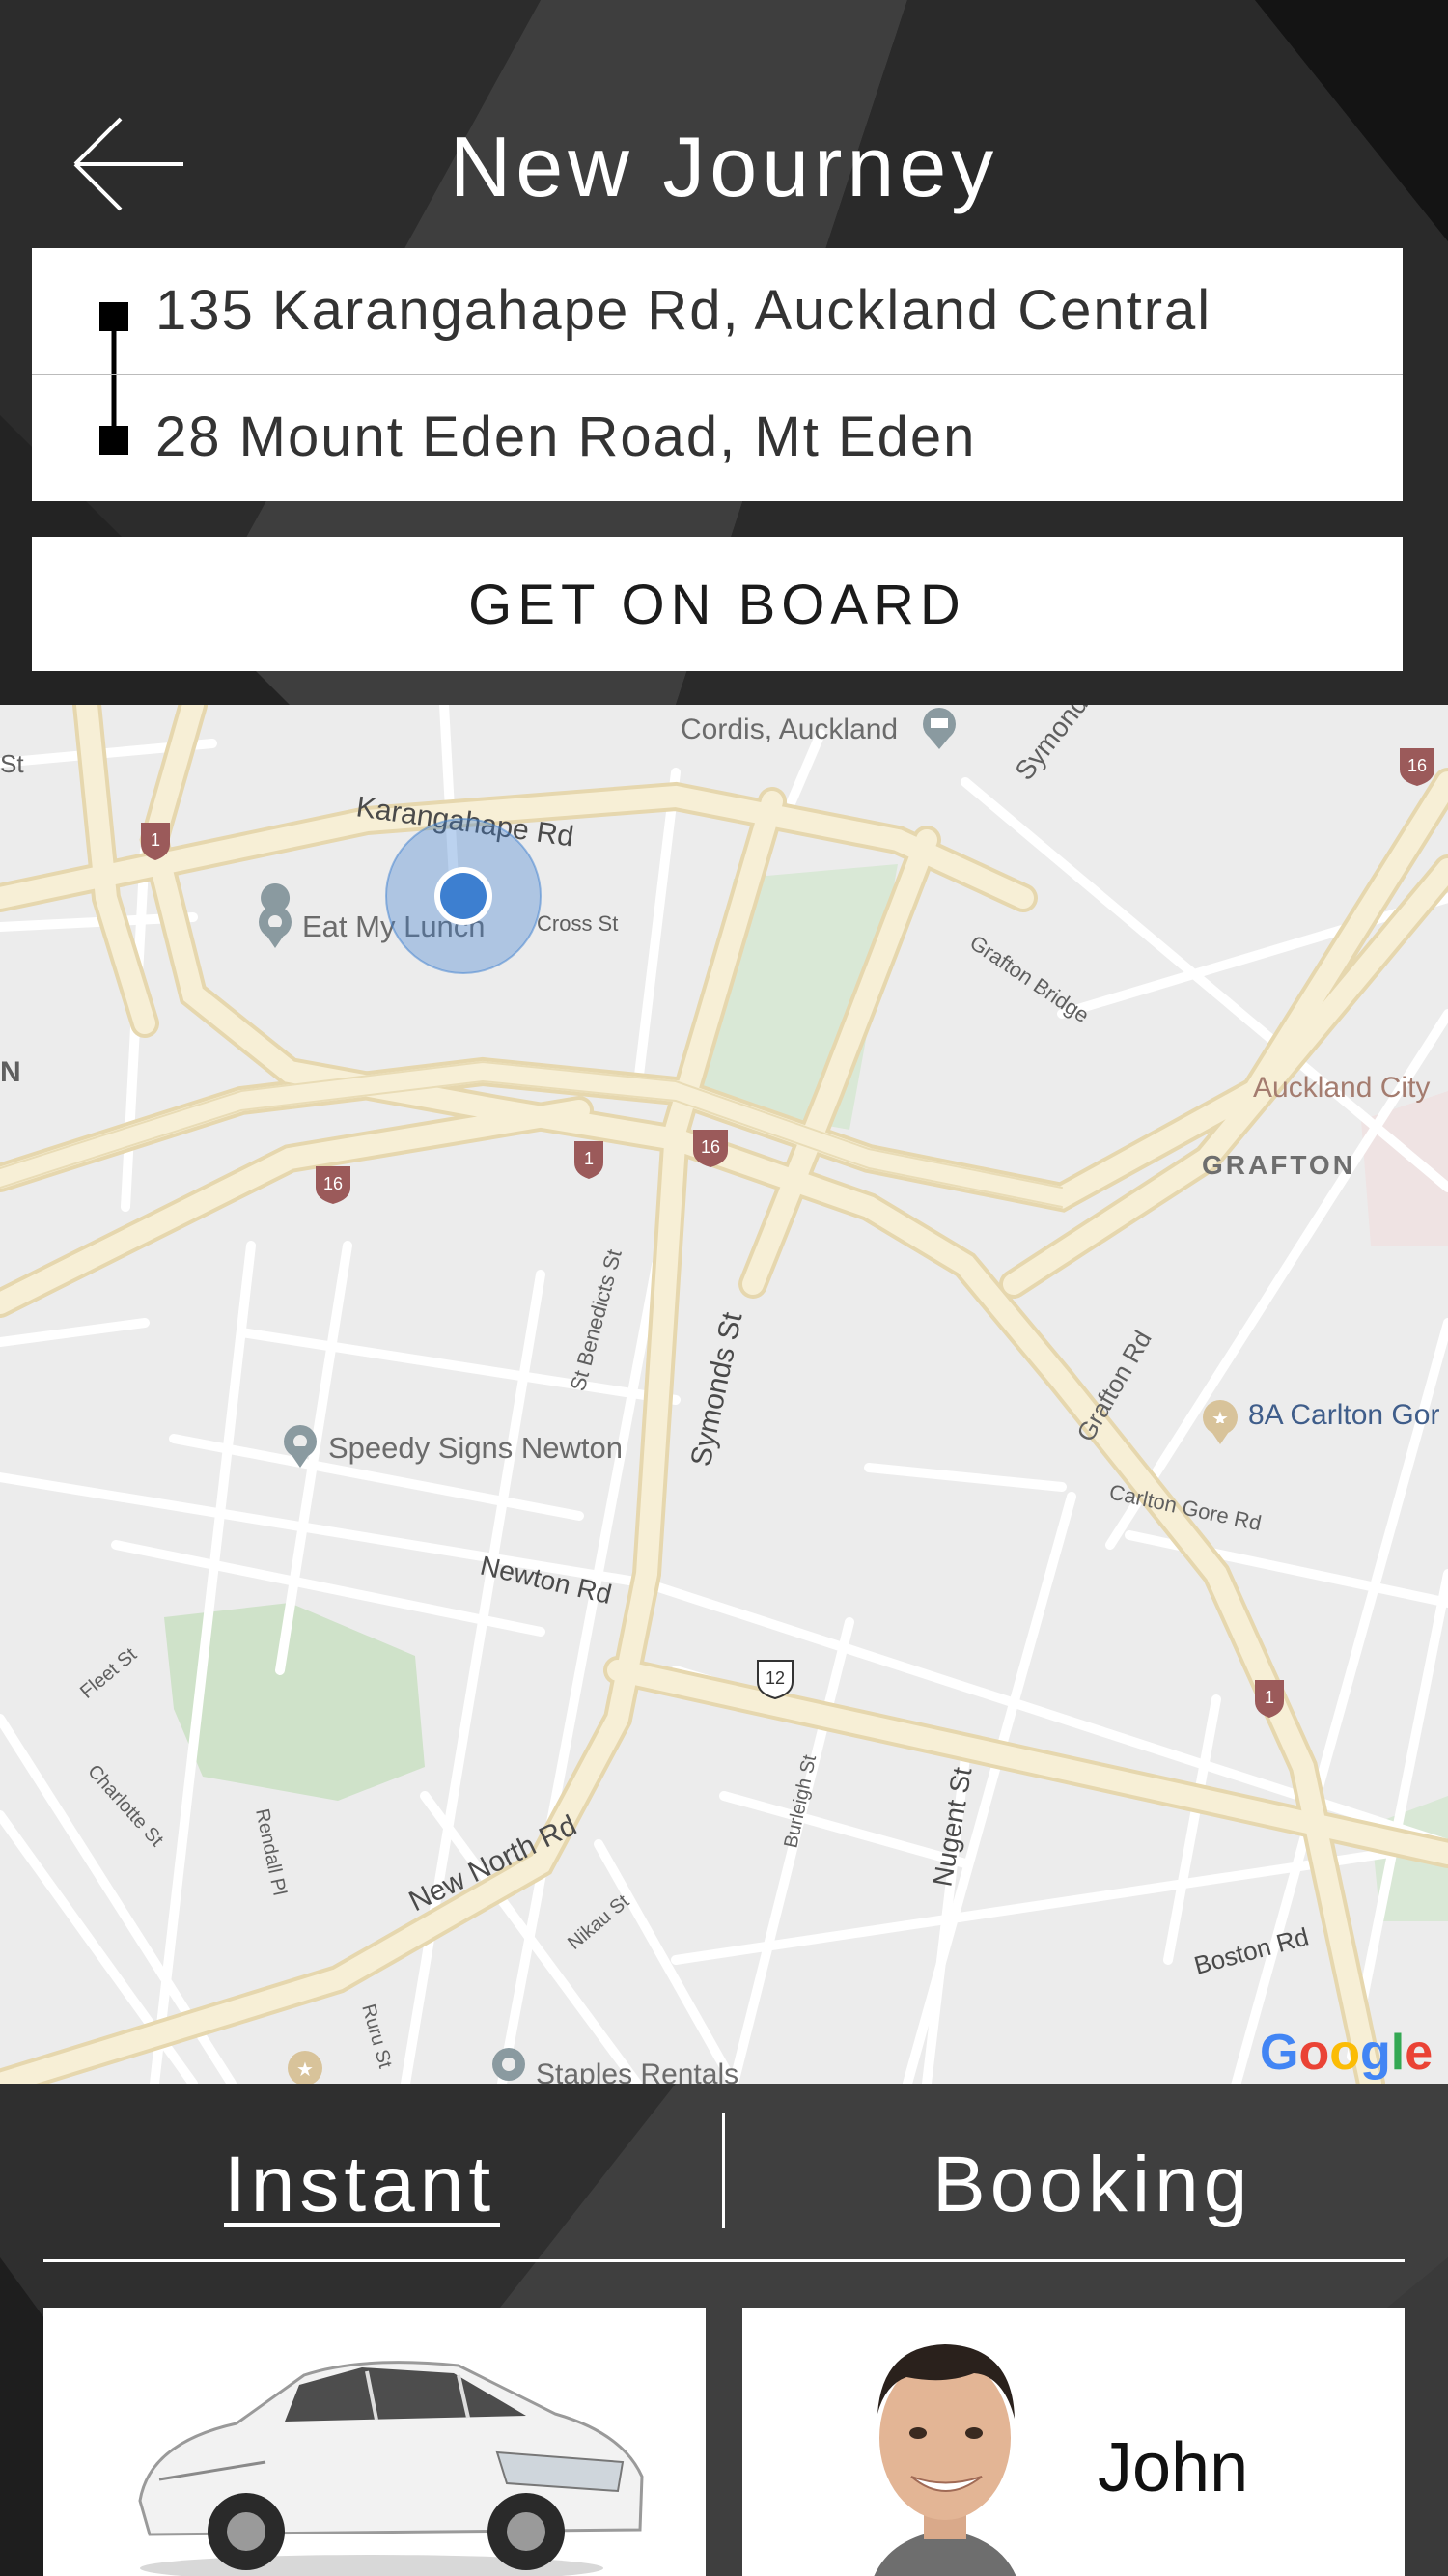  What do you see at coordinates (724, 2261) in the screenshot?
I see `tabs-divider` at bounding box center [724, 2261].